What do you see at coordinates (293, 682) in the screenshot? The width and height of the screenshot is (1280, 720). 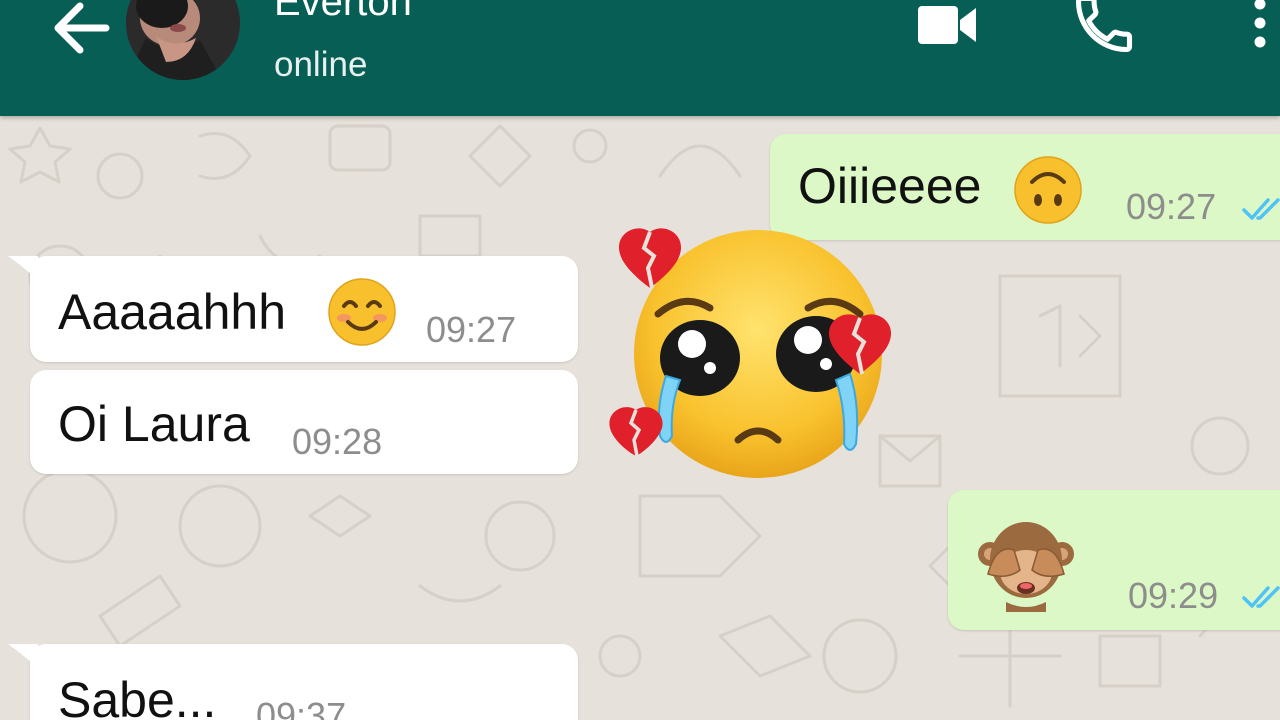 I see `message-bubble-incoming: Sabe... 09:37` at bounding box center [293, 682].